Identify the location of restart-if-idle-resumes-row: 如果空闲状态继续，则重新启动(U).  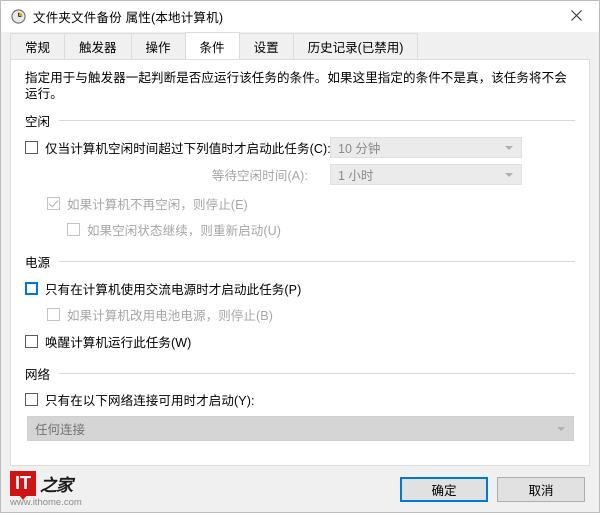
(300, 229).